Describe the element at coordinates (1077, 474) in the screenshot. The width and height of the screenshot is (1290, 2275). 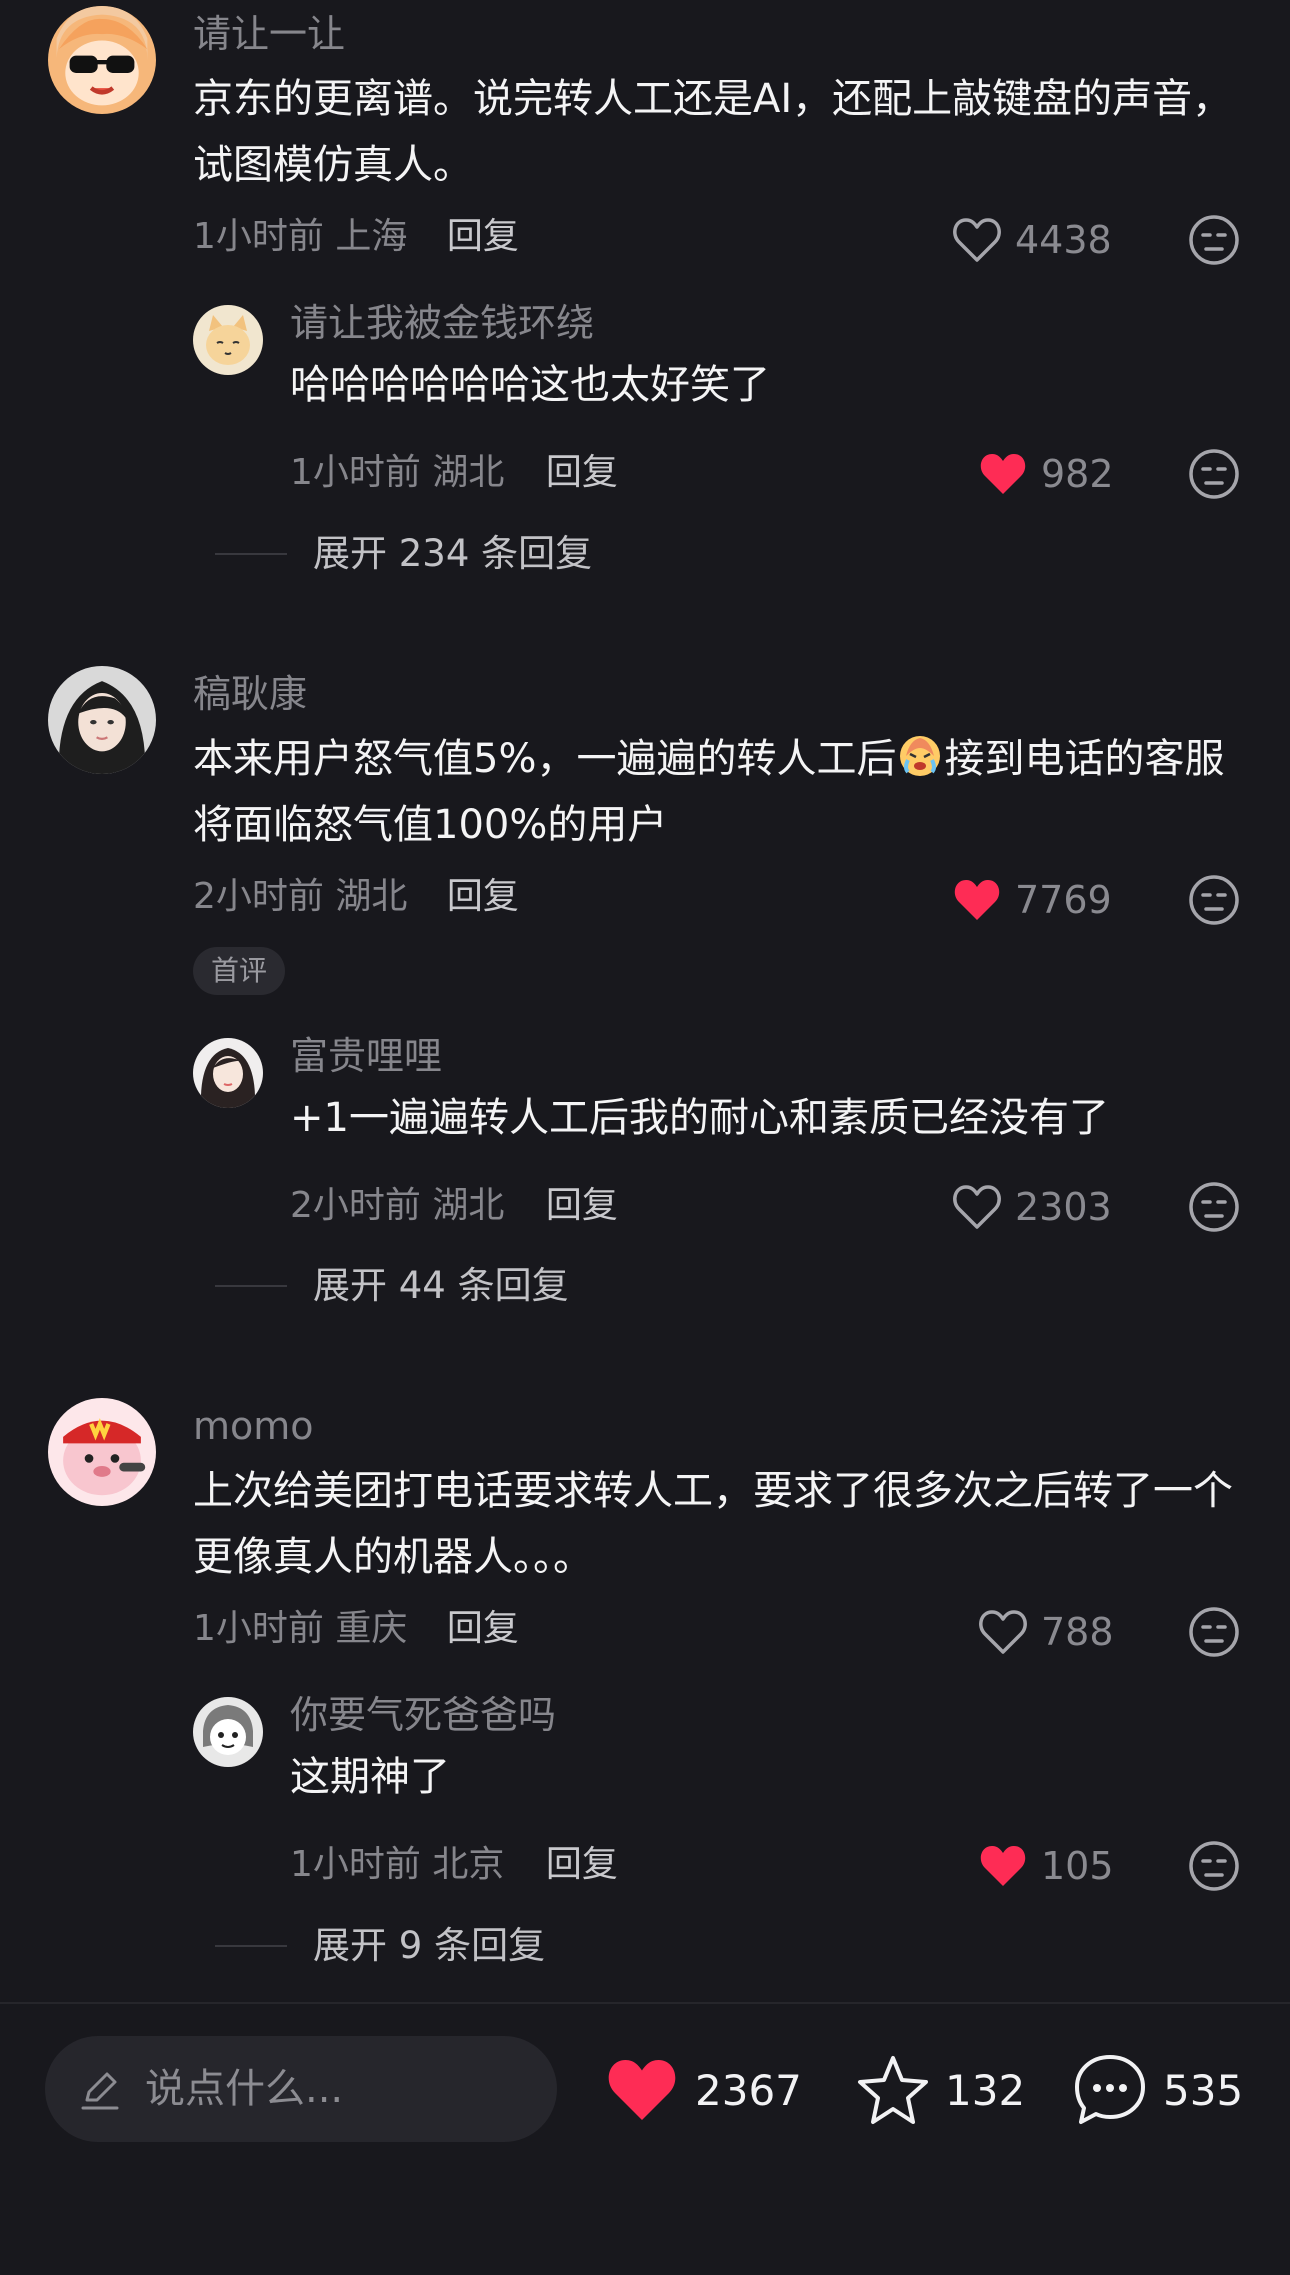
I see `like-count: 982` at that location.